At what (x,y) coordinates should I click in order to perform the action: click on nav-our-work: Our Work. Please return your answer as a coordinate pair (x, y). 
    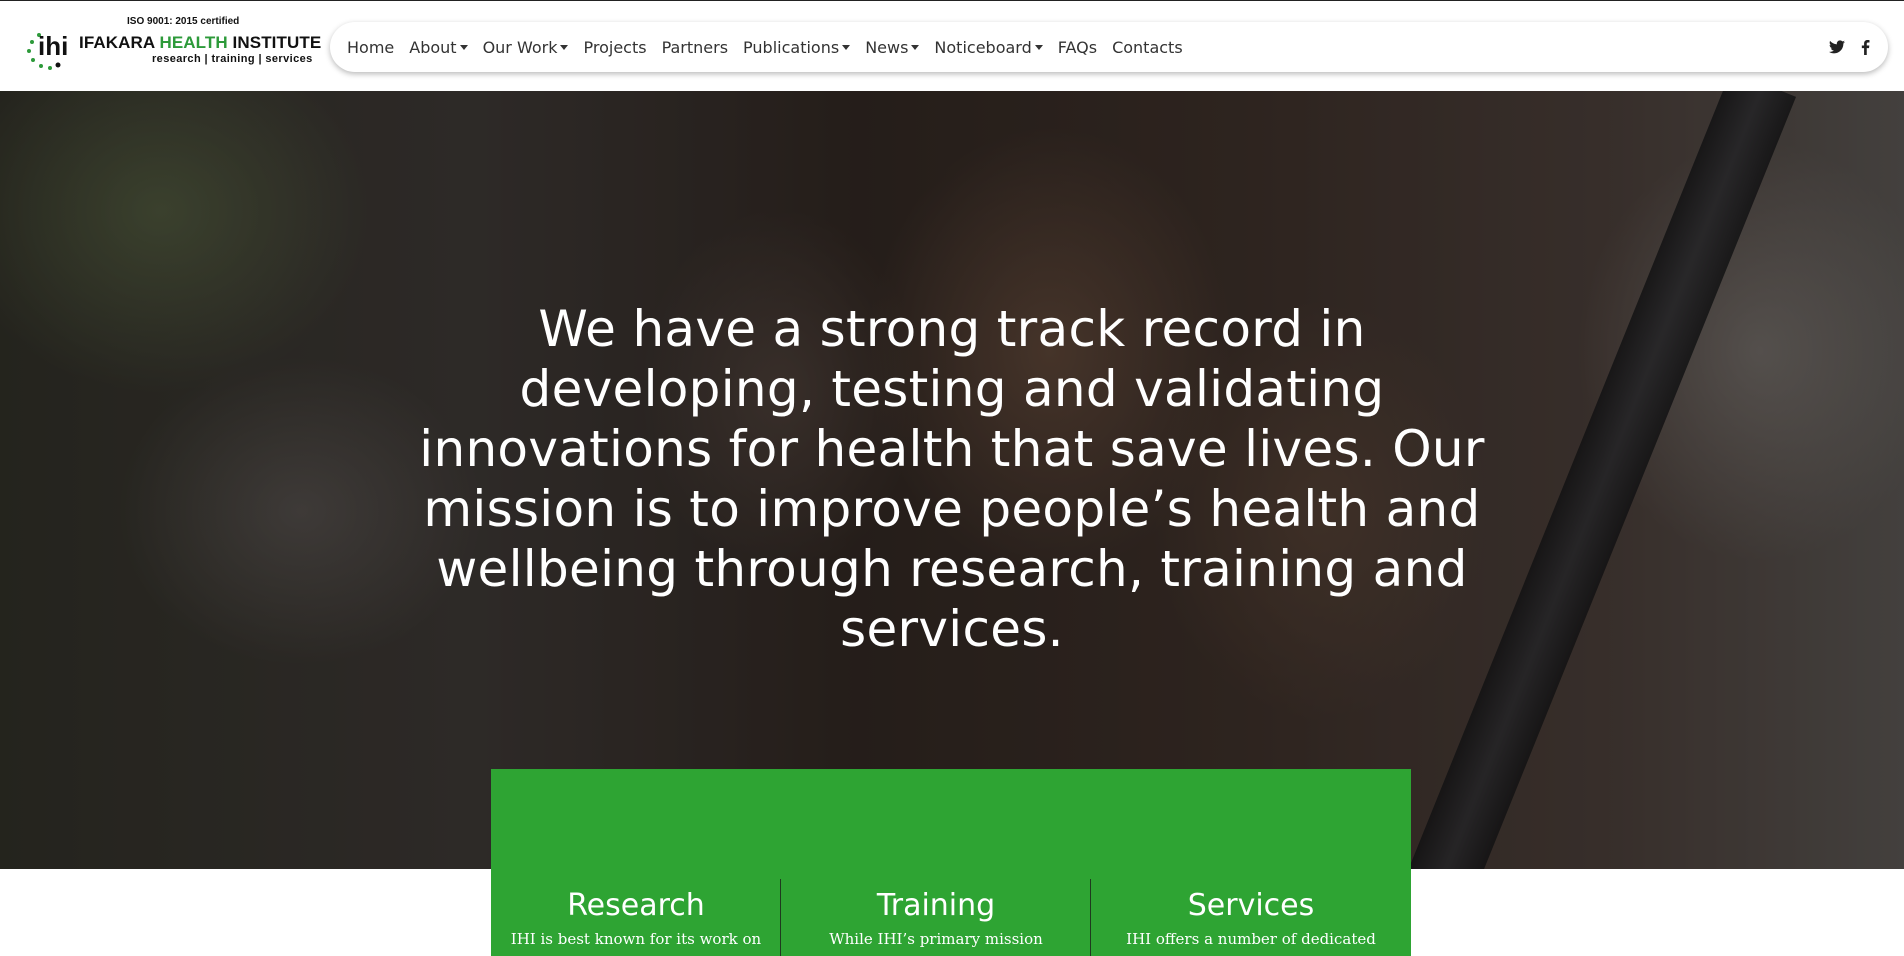
    Looking at the image, I should click on (526, 47).